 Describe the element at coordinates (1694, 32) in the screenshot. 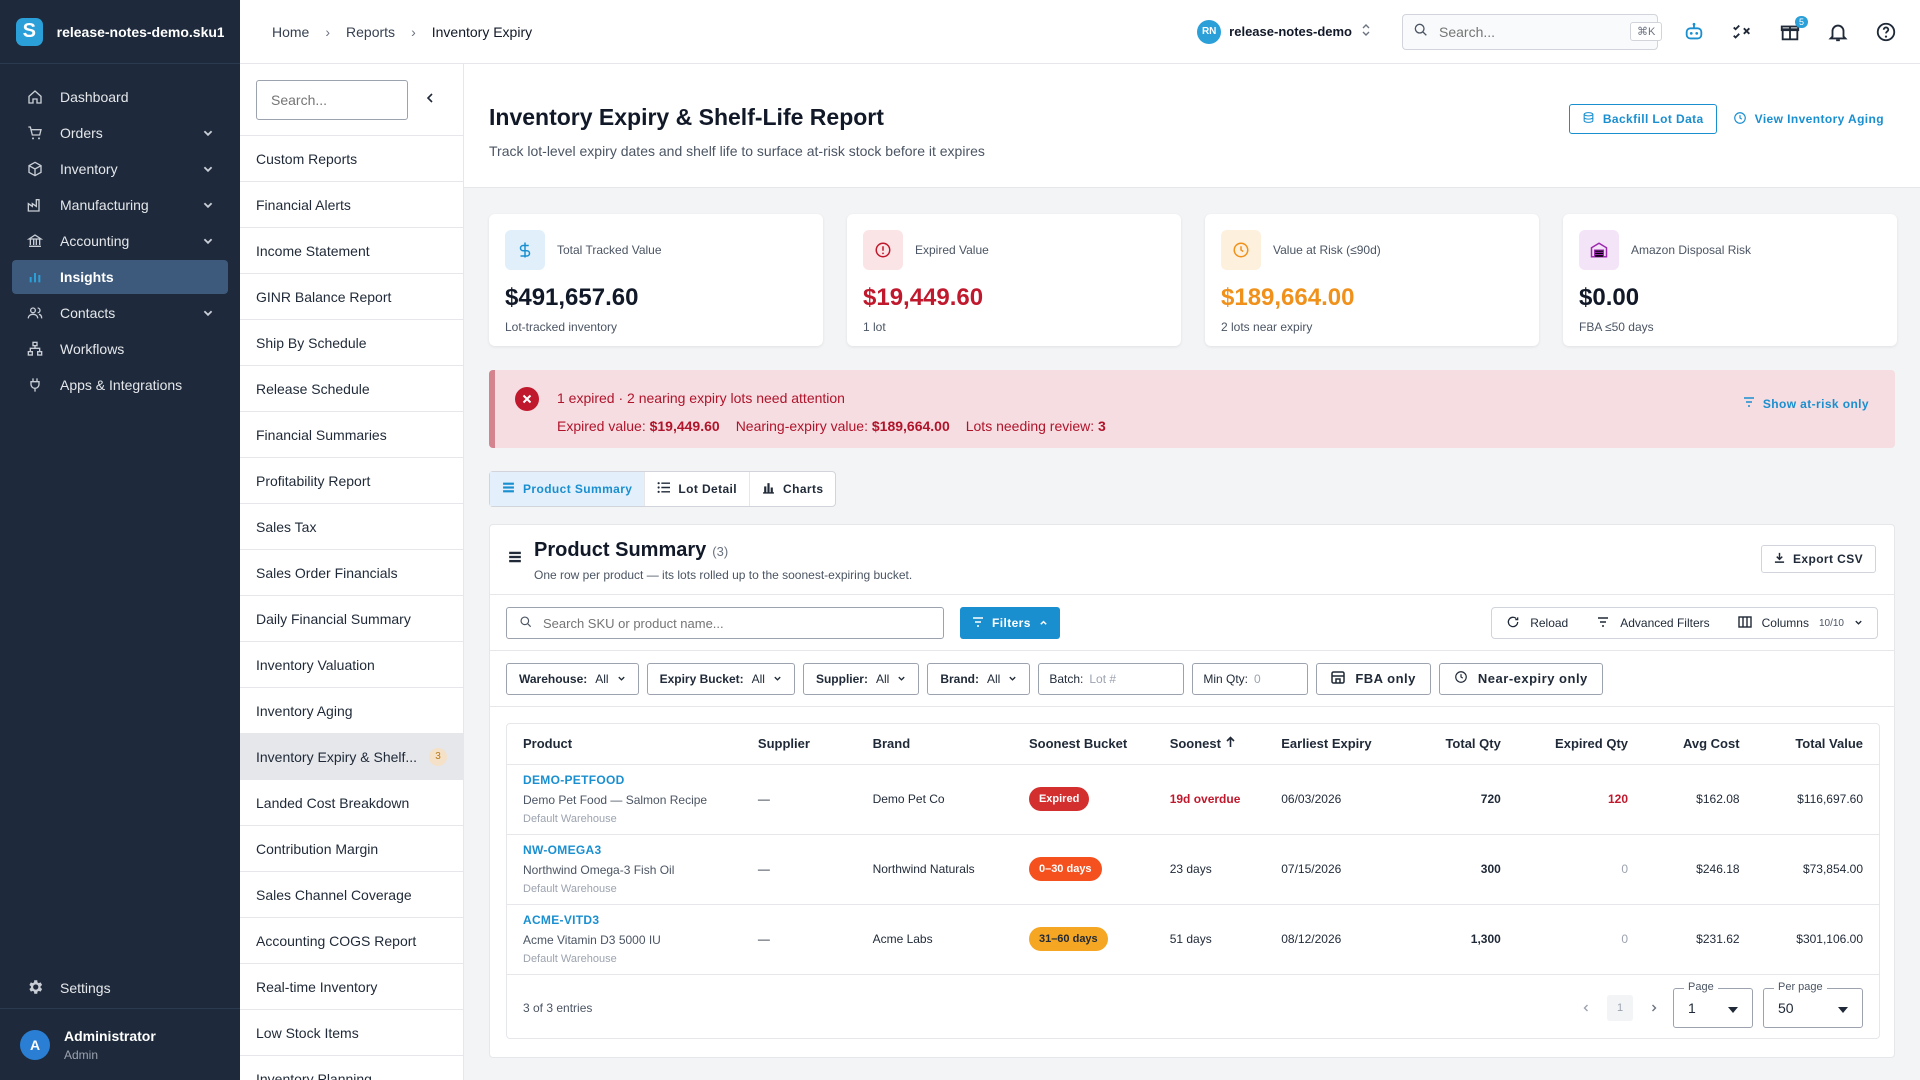

I see `robot-icon` at that location.